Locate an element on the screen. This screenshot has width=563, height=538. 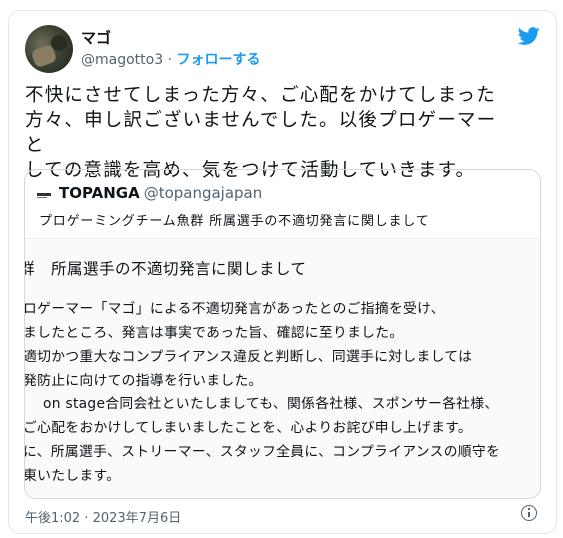
quoted-author: TOPANGA @topangajapan is located at coordinates (160, 193).